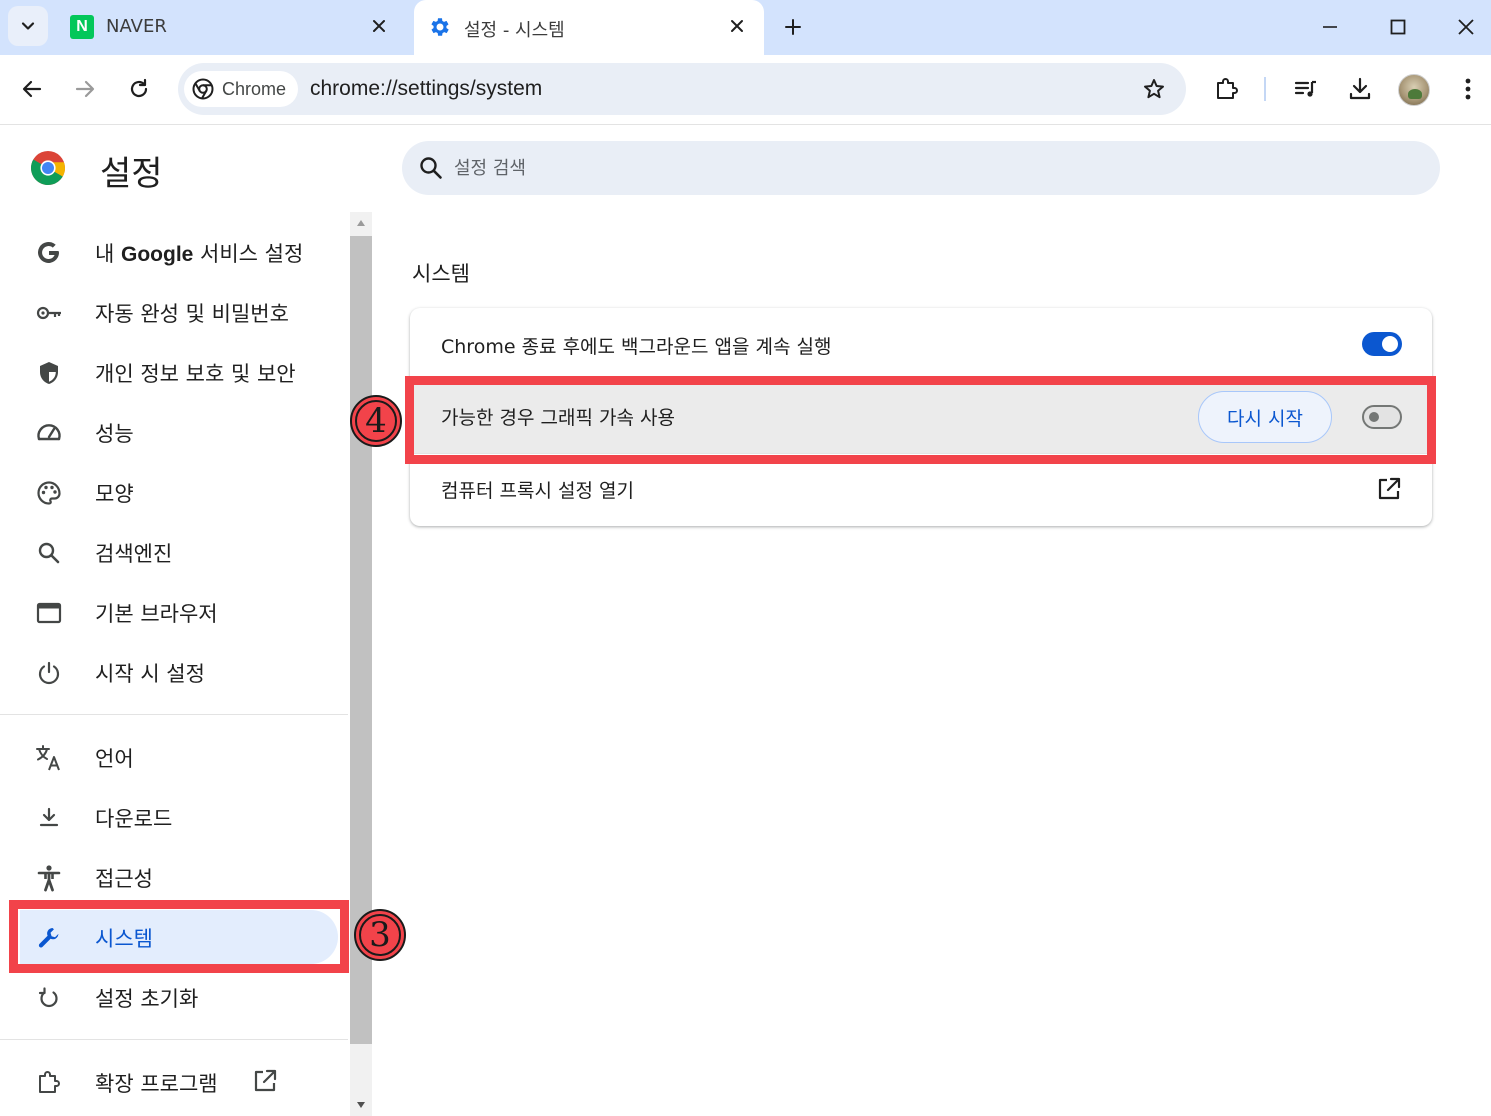 Image resolution: width=1491 pixels, height=1116 pixels. I want to click on sidebar-item-accessibility: 접근성, so click(174, 877).